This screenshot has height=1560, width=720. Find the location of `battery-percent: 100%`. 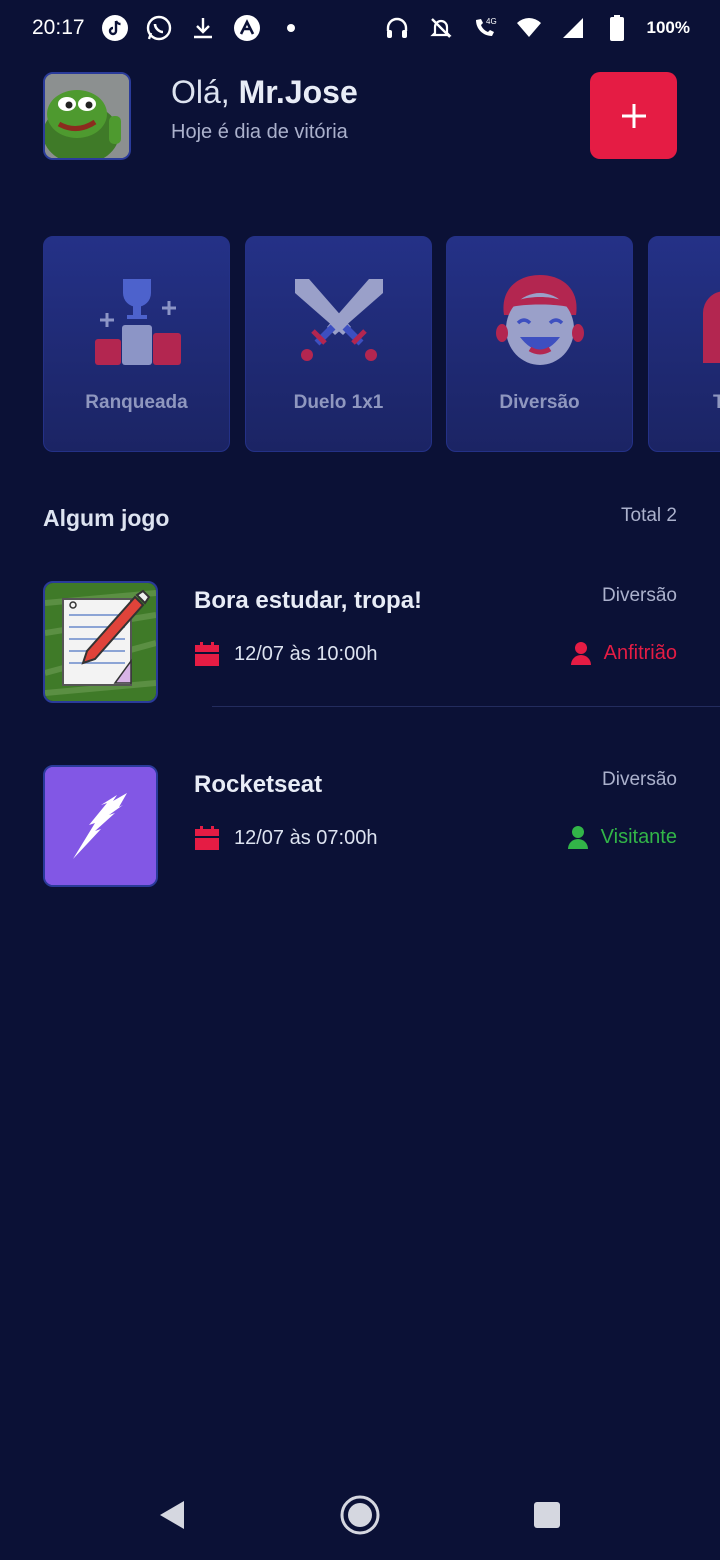

battery-percent: 100% is located at coordinates (668, 27).